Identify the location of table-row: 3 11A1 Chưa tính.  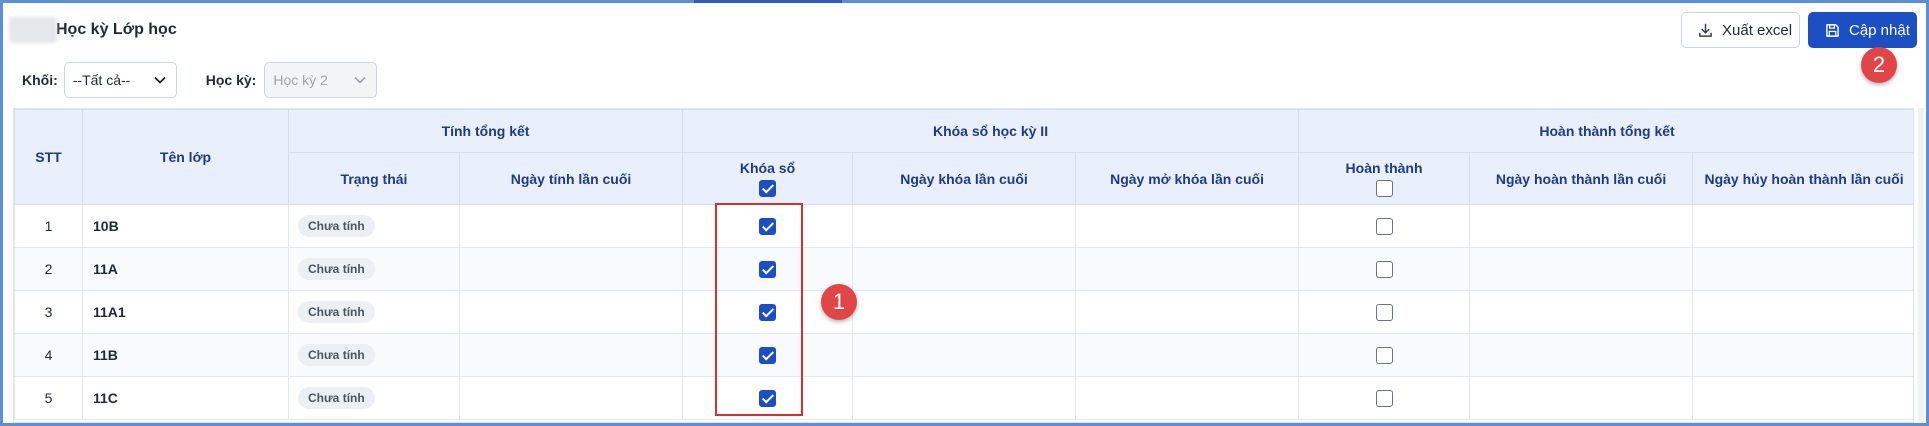
(963, 312).